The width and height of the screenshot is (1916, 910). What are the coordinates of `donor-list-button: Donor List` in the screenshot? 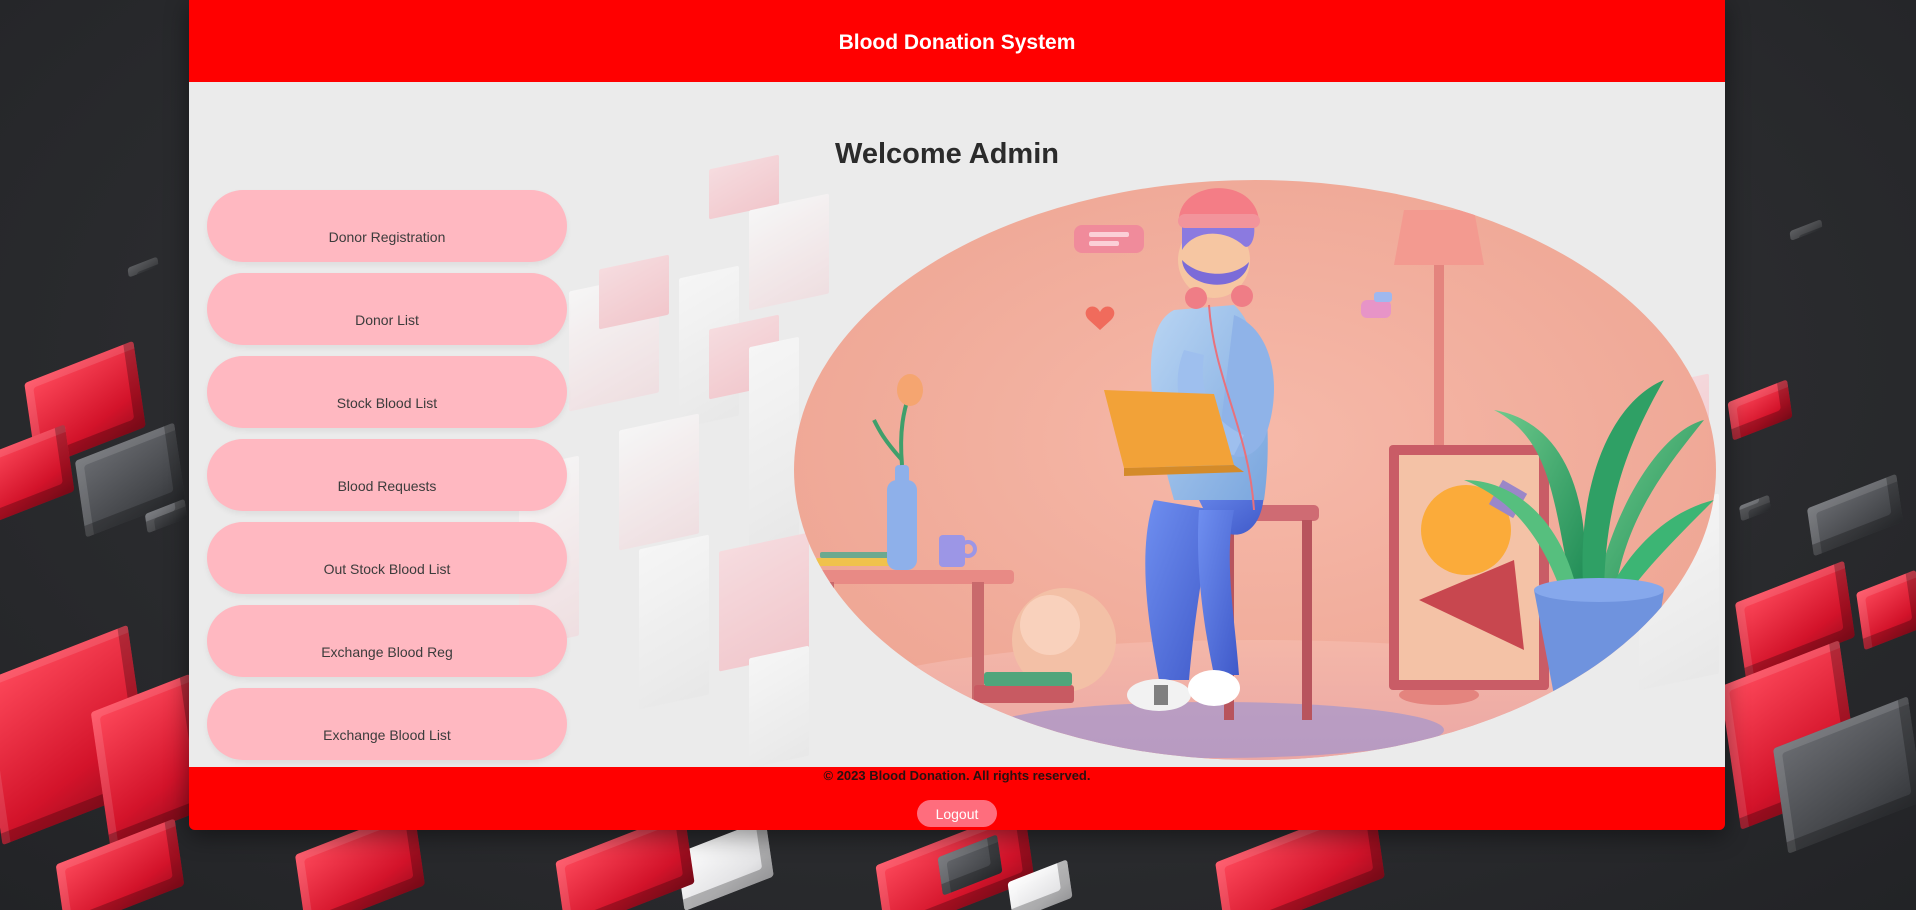 It's located at (387, 309).